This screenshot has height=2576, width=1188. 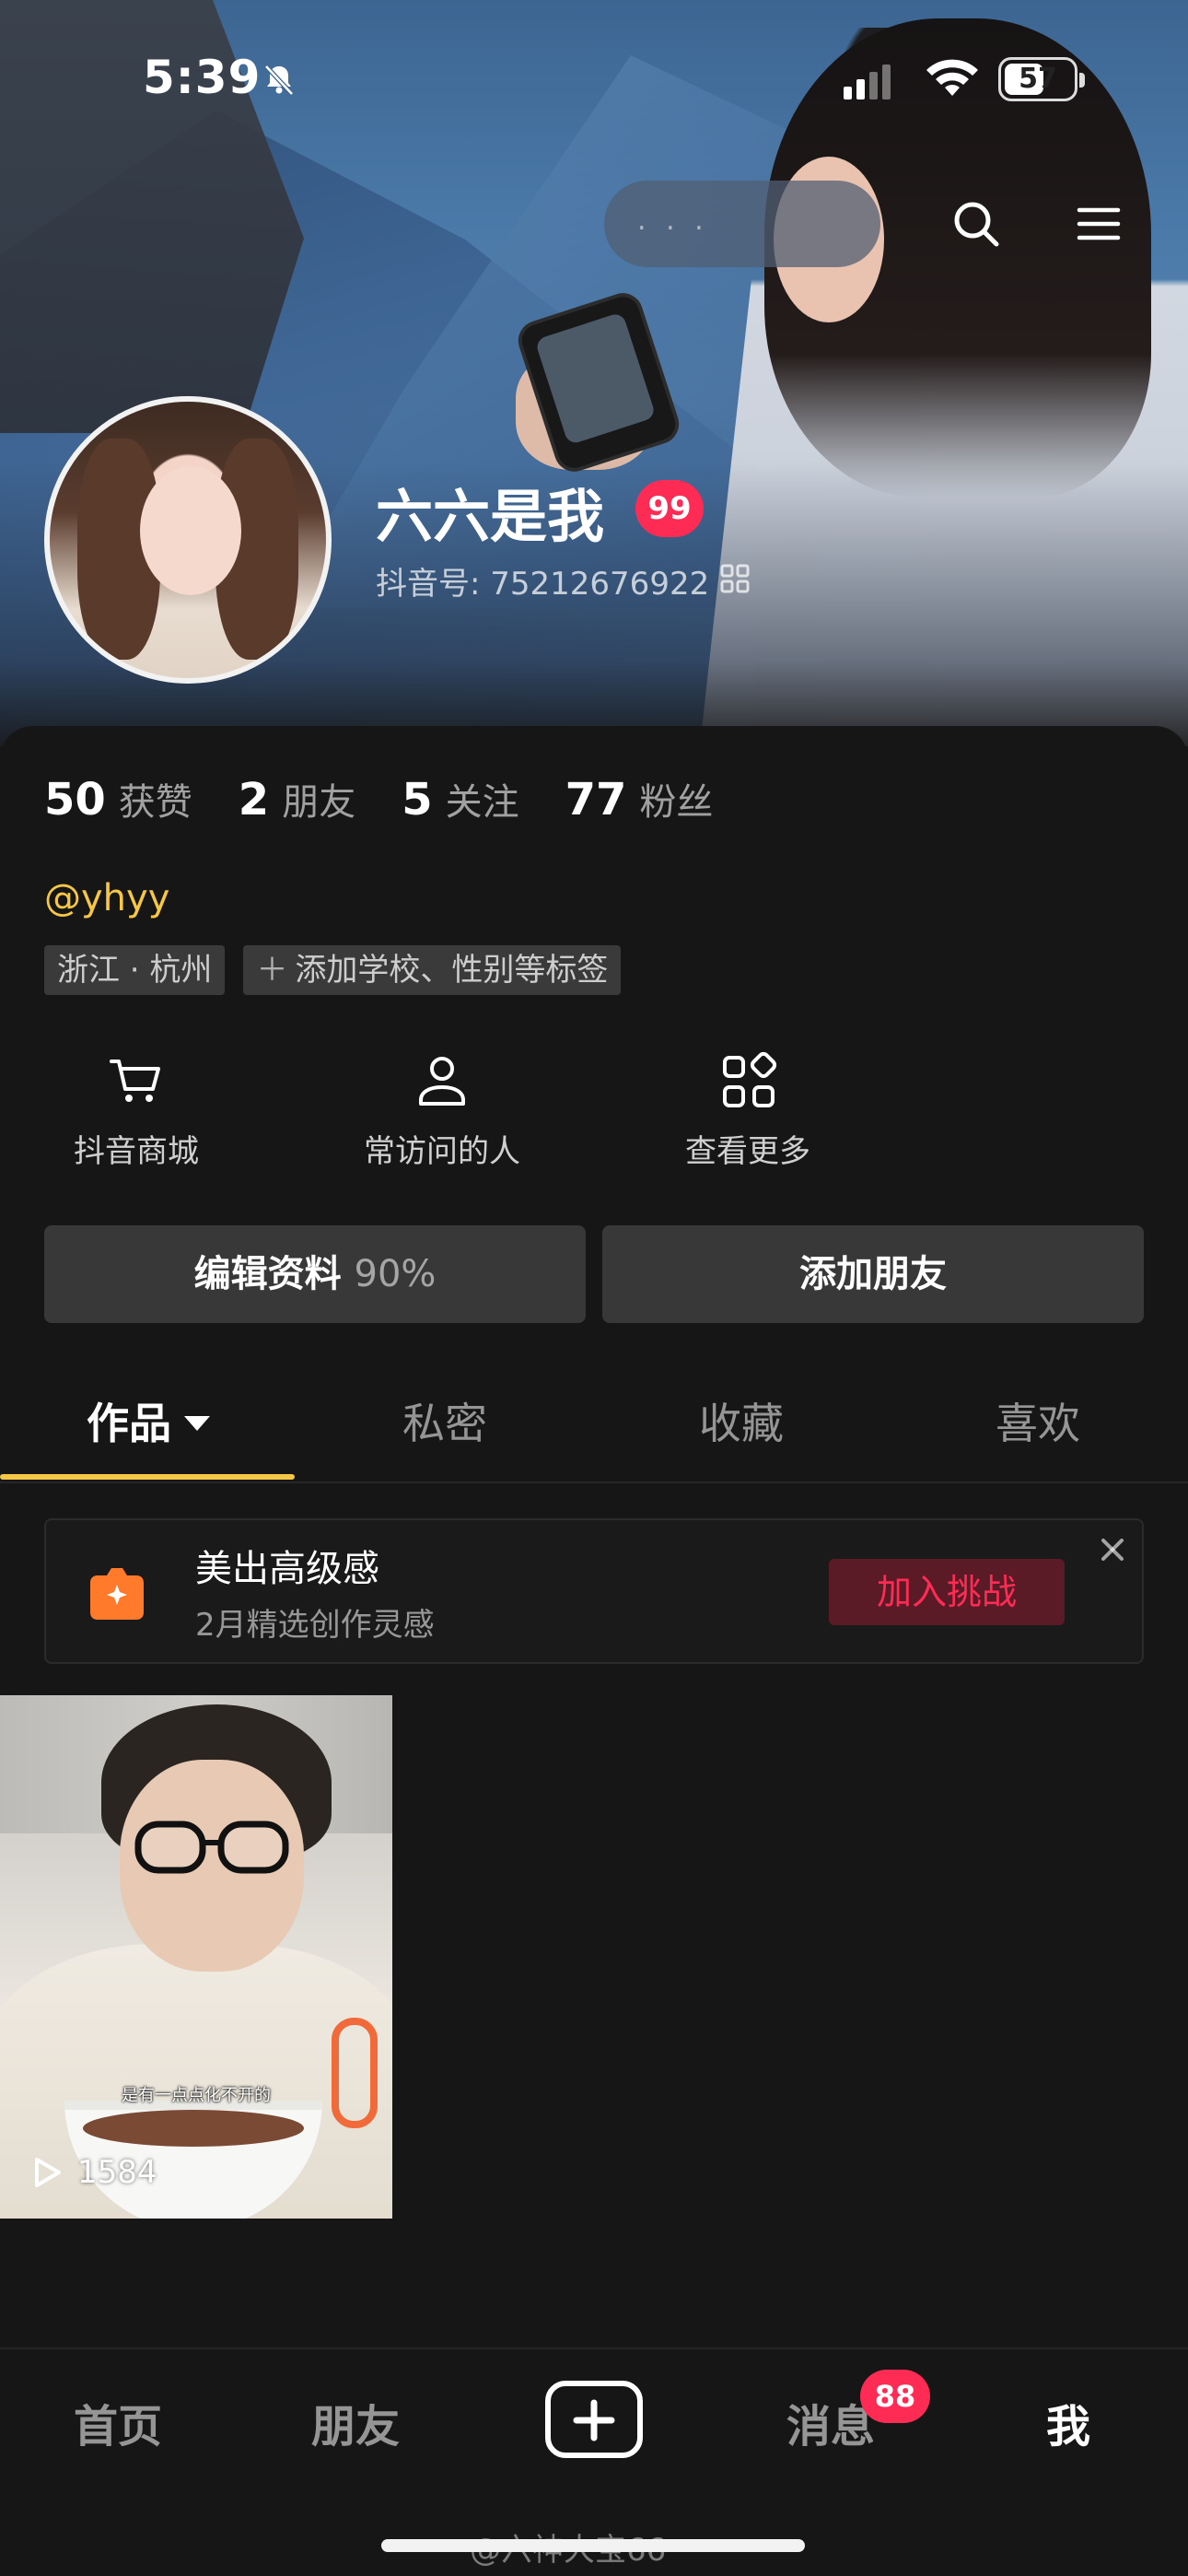 I want to click on person-icon, so click(x=442, y=1081).